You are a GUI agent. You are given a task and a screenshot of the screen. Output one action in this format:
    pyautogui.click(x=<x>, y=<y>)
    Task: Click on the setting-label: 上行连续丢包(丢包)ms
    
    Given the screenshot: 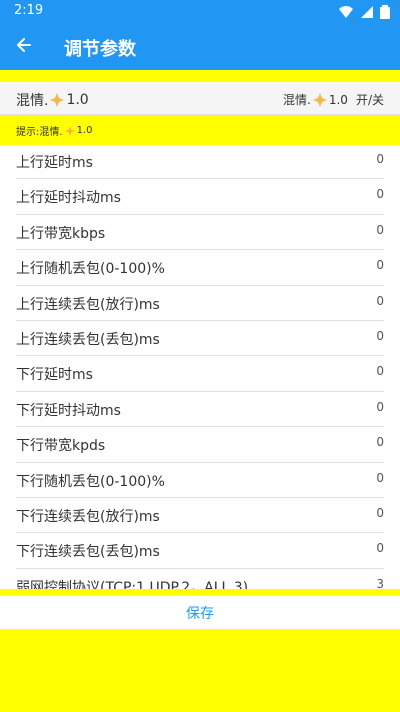 What is the action you would take?
    pyautogui.click(x=88, y=339)
    